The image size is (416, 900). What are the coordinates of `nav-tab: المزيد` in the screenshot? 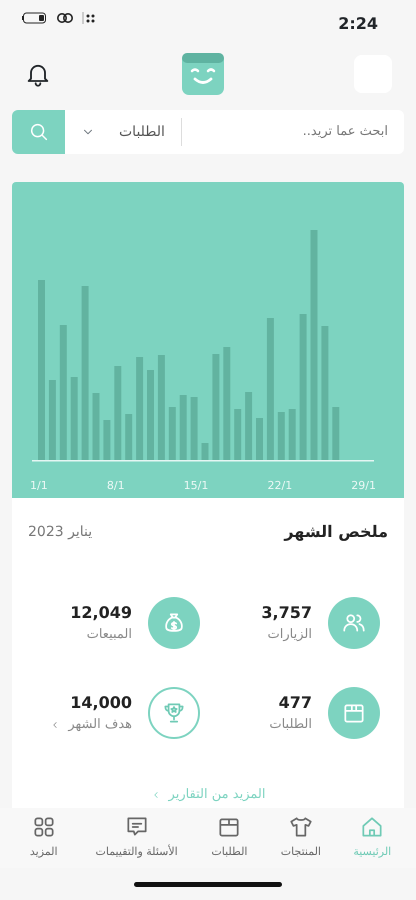 It's located at (44, 841).